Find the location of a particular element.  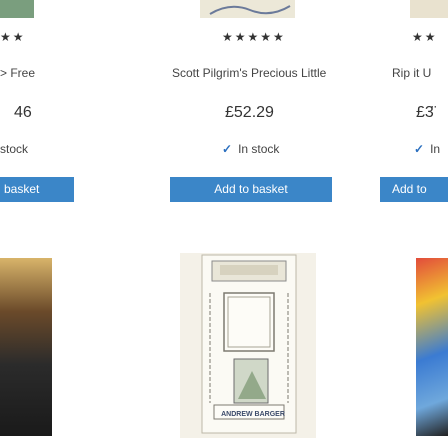

add-to-basket-button: Add to basket is located at coordinates (251, 189).